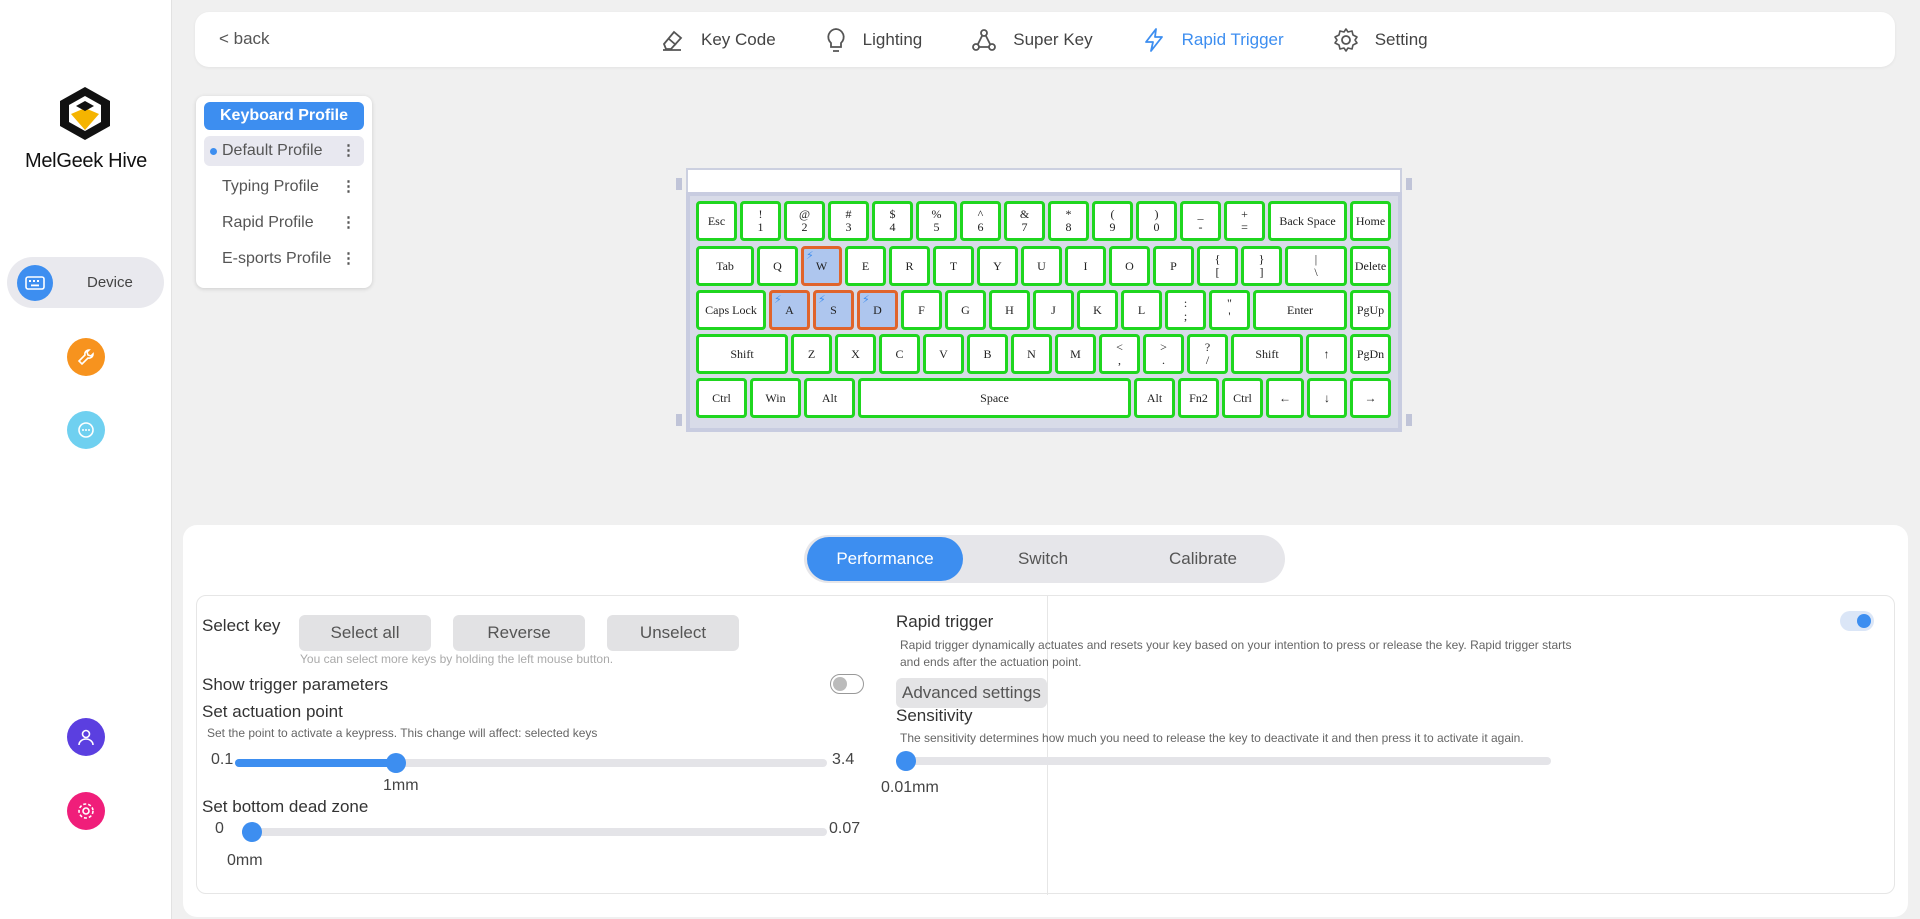 The width and height of the screenshot is (1920, 919). Describe the element at coordinates (775, 398) in the screenshot. I see `key: Win` at that location.